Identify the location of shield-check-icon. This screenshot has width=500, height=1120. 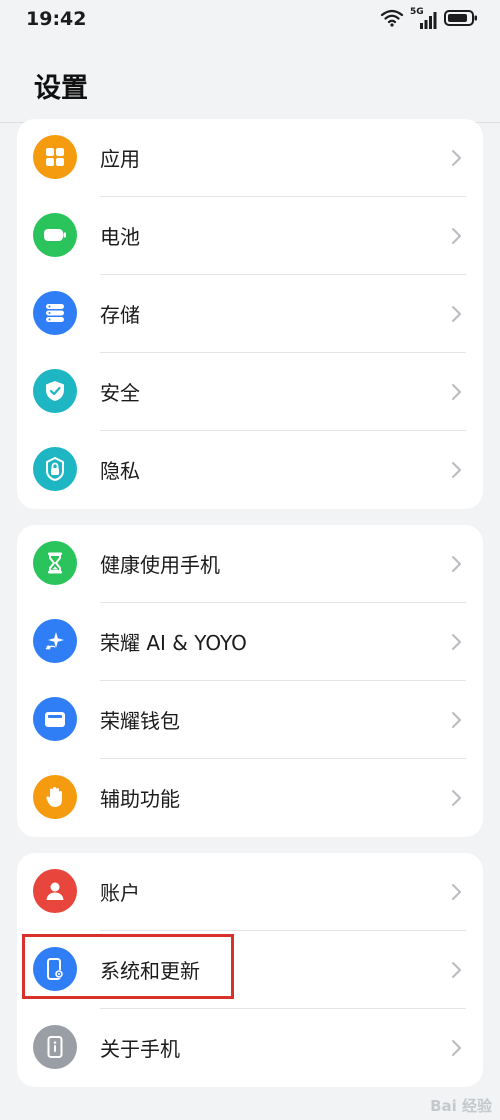
(55, 391).